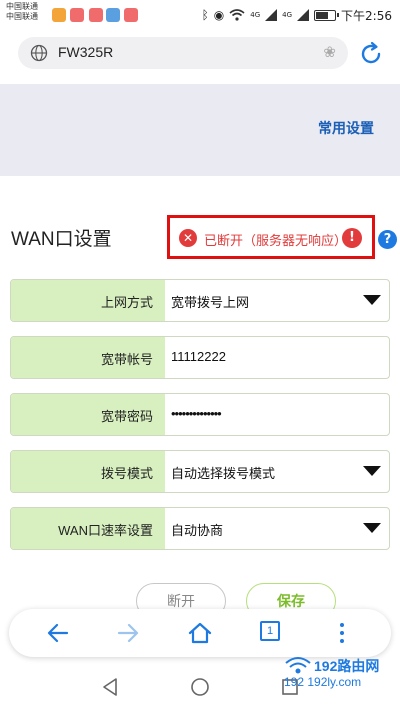  I want to click on android-back-icon, so click(110, 687).